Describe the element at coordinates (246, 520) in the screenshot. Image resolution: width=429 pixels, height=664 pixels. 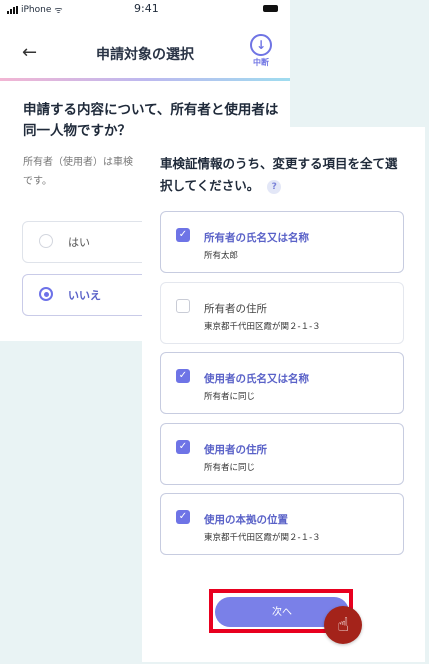
I see `item-title: 使用の本拠の位置` at that location.